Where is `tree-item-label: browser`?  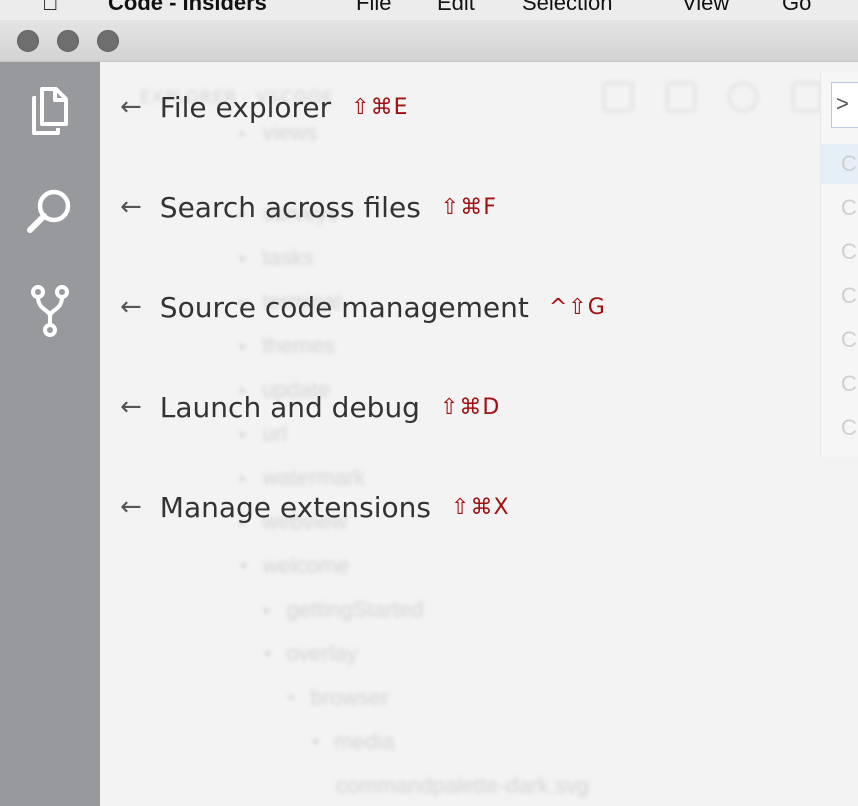
tree-item-label: browser is located at coordinates (349, 697).